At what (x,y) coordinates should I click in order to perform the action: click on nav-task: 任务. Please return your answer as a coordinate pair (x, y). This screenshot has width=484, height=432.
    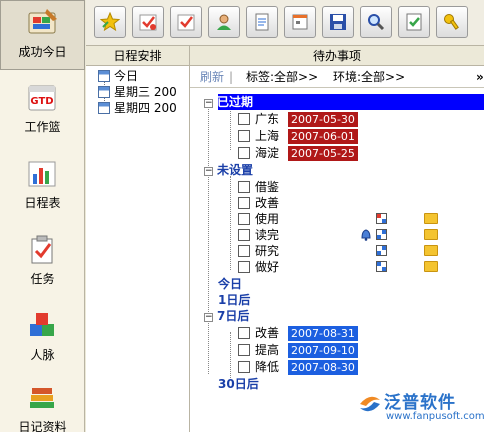
    Looking at the image, I should click on (42, 263).